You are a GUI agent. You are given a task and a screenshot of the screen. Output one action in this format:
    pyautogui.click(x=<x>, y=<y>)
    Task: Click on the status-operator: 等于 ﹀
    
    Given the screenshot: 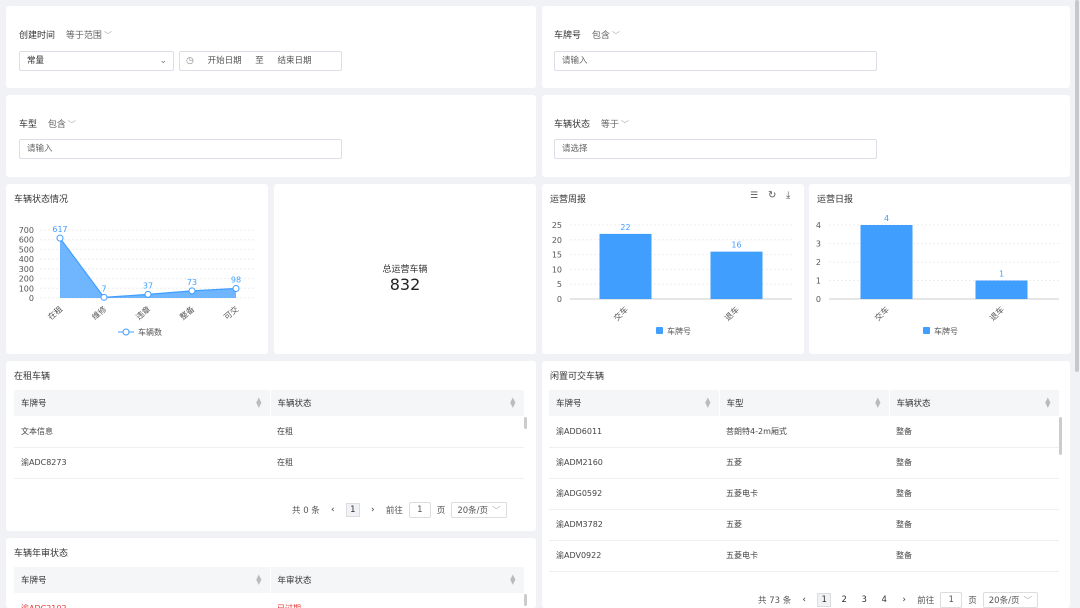 What is the action you would take?
    pyautogui.click(x=615, y=125)
    